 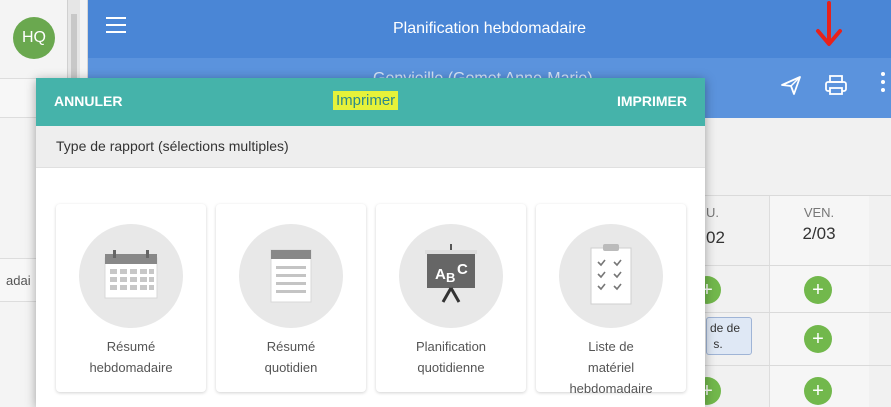 I want to click on svg-text: B, so click(x=450, y=277).